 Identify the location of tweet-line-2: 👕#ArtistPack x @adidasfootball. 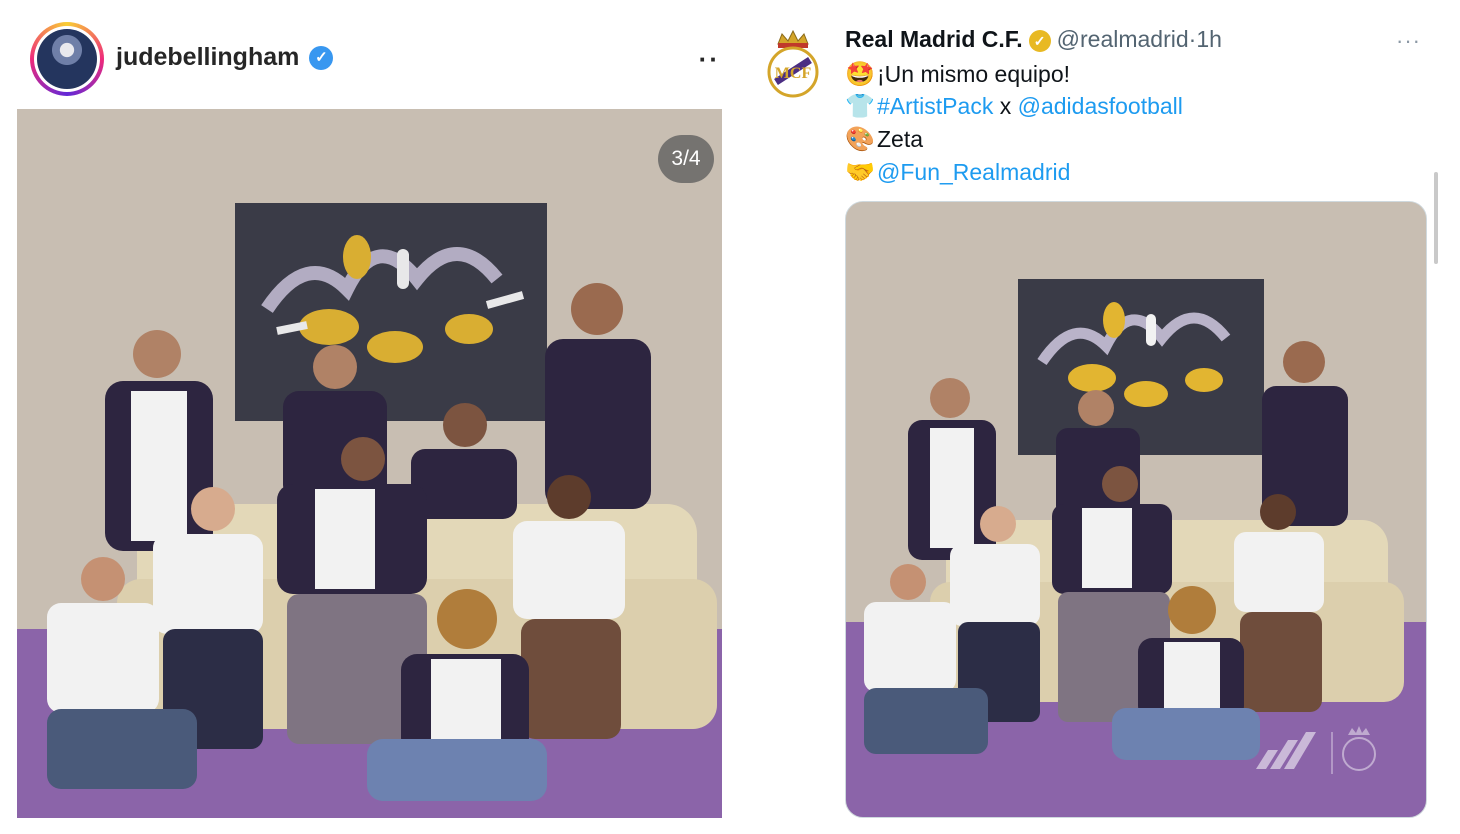
(1014, 106).